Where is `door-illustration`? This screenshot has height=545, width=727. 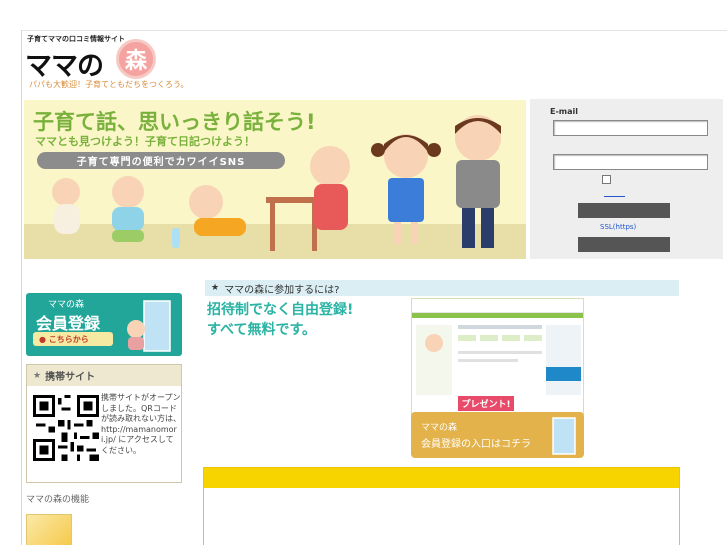
door-illustration is located at coordinates (149, 326).